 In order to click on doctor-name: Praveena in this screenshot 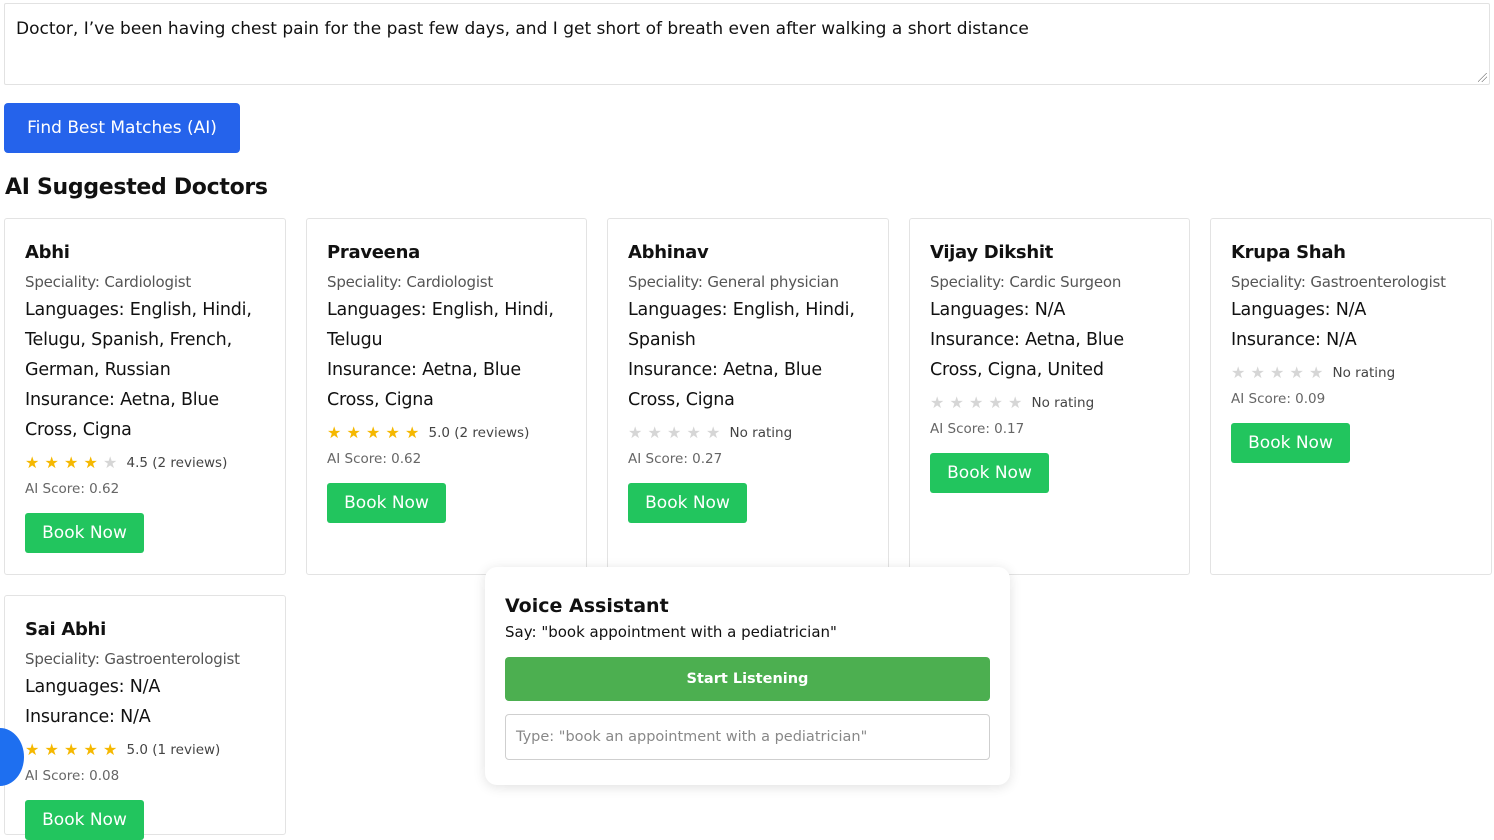, I will do `click(373, 252)`.